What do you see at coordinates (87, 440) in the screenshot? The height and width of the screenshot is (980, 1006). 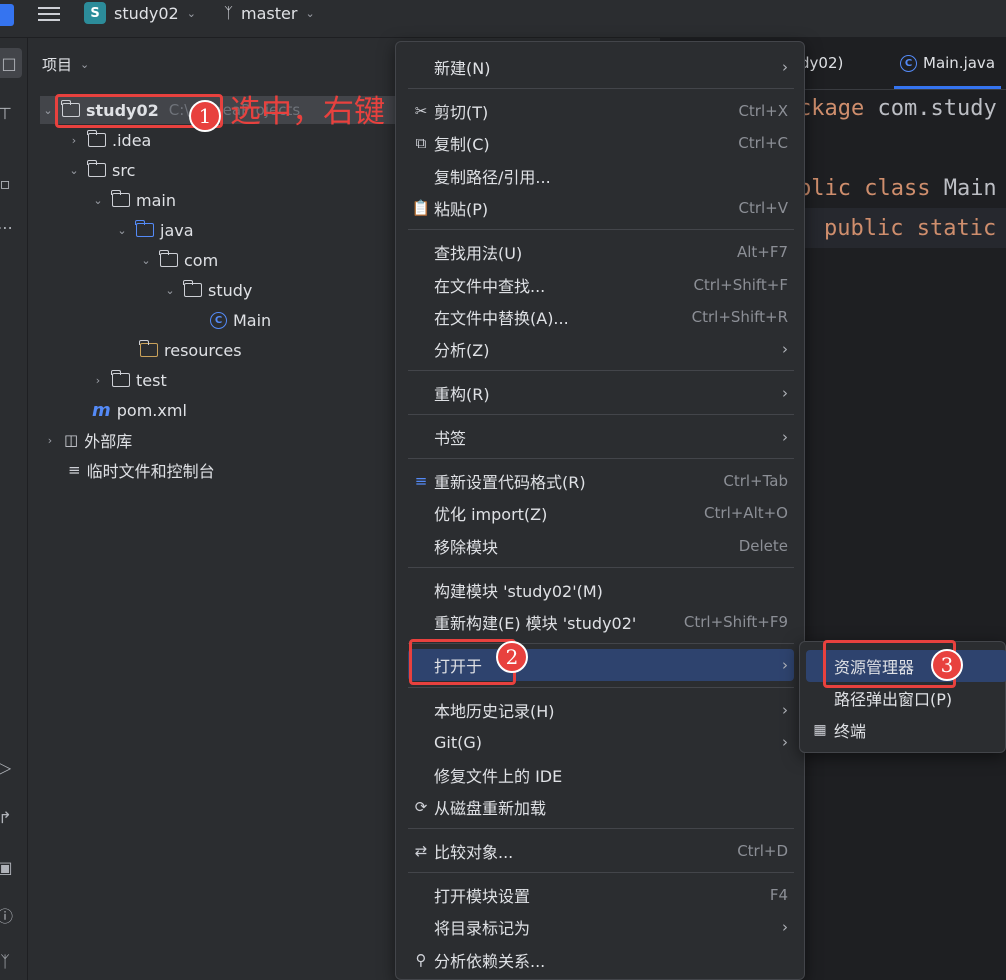 I see `tree-item-external-libraries: › ◫ 外部库` at bounding box center [87, 440].